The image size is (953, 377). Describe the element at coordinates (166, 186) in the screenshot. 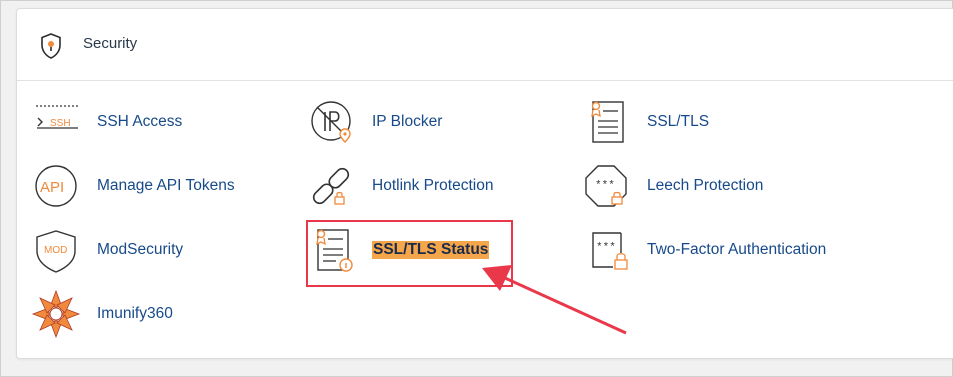

I see `tool-label: Manage API Tokens` at that location.